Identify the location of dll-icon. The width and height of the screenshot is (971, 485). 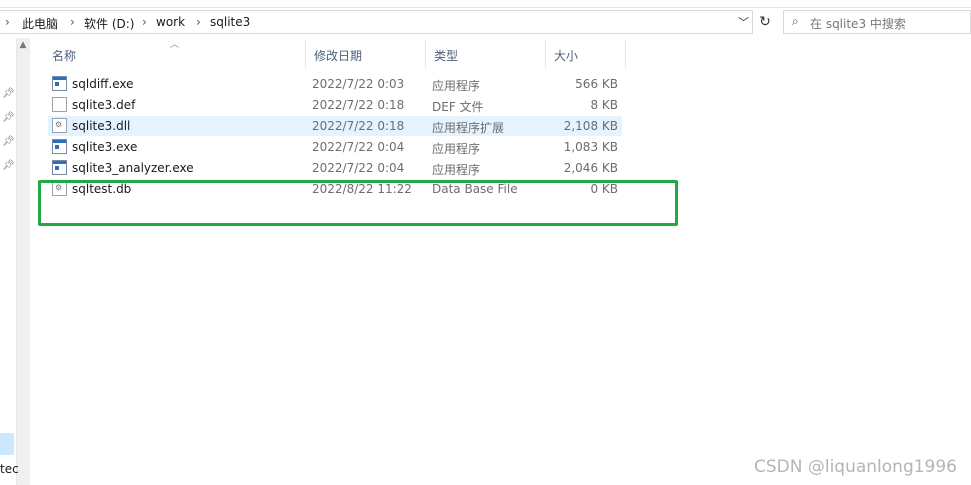
(59, 125).